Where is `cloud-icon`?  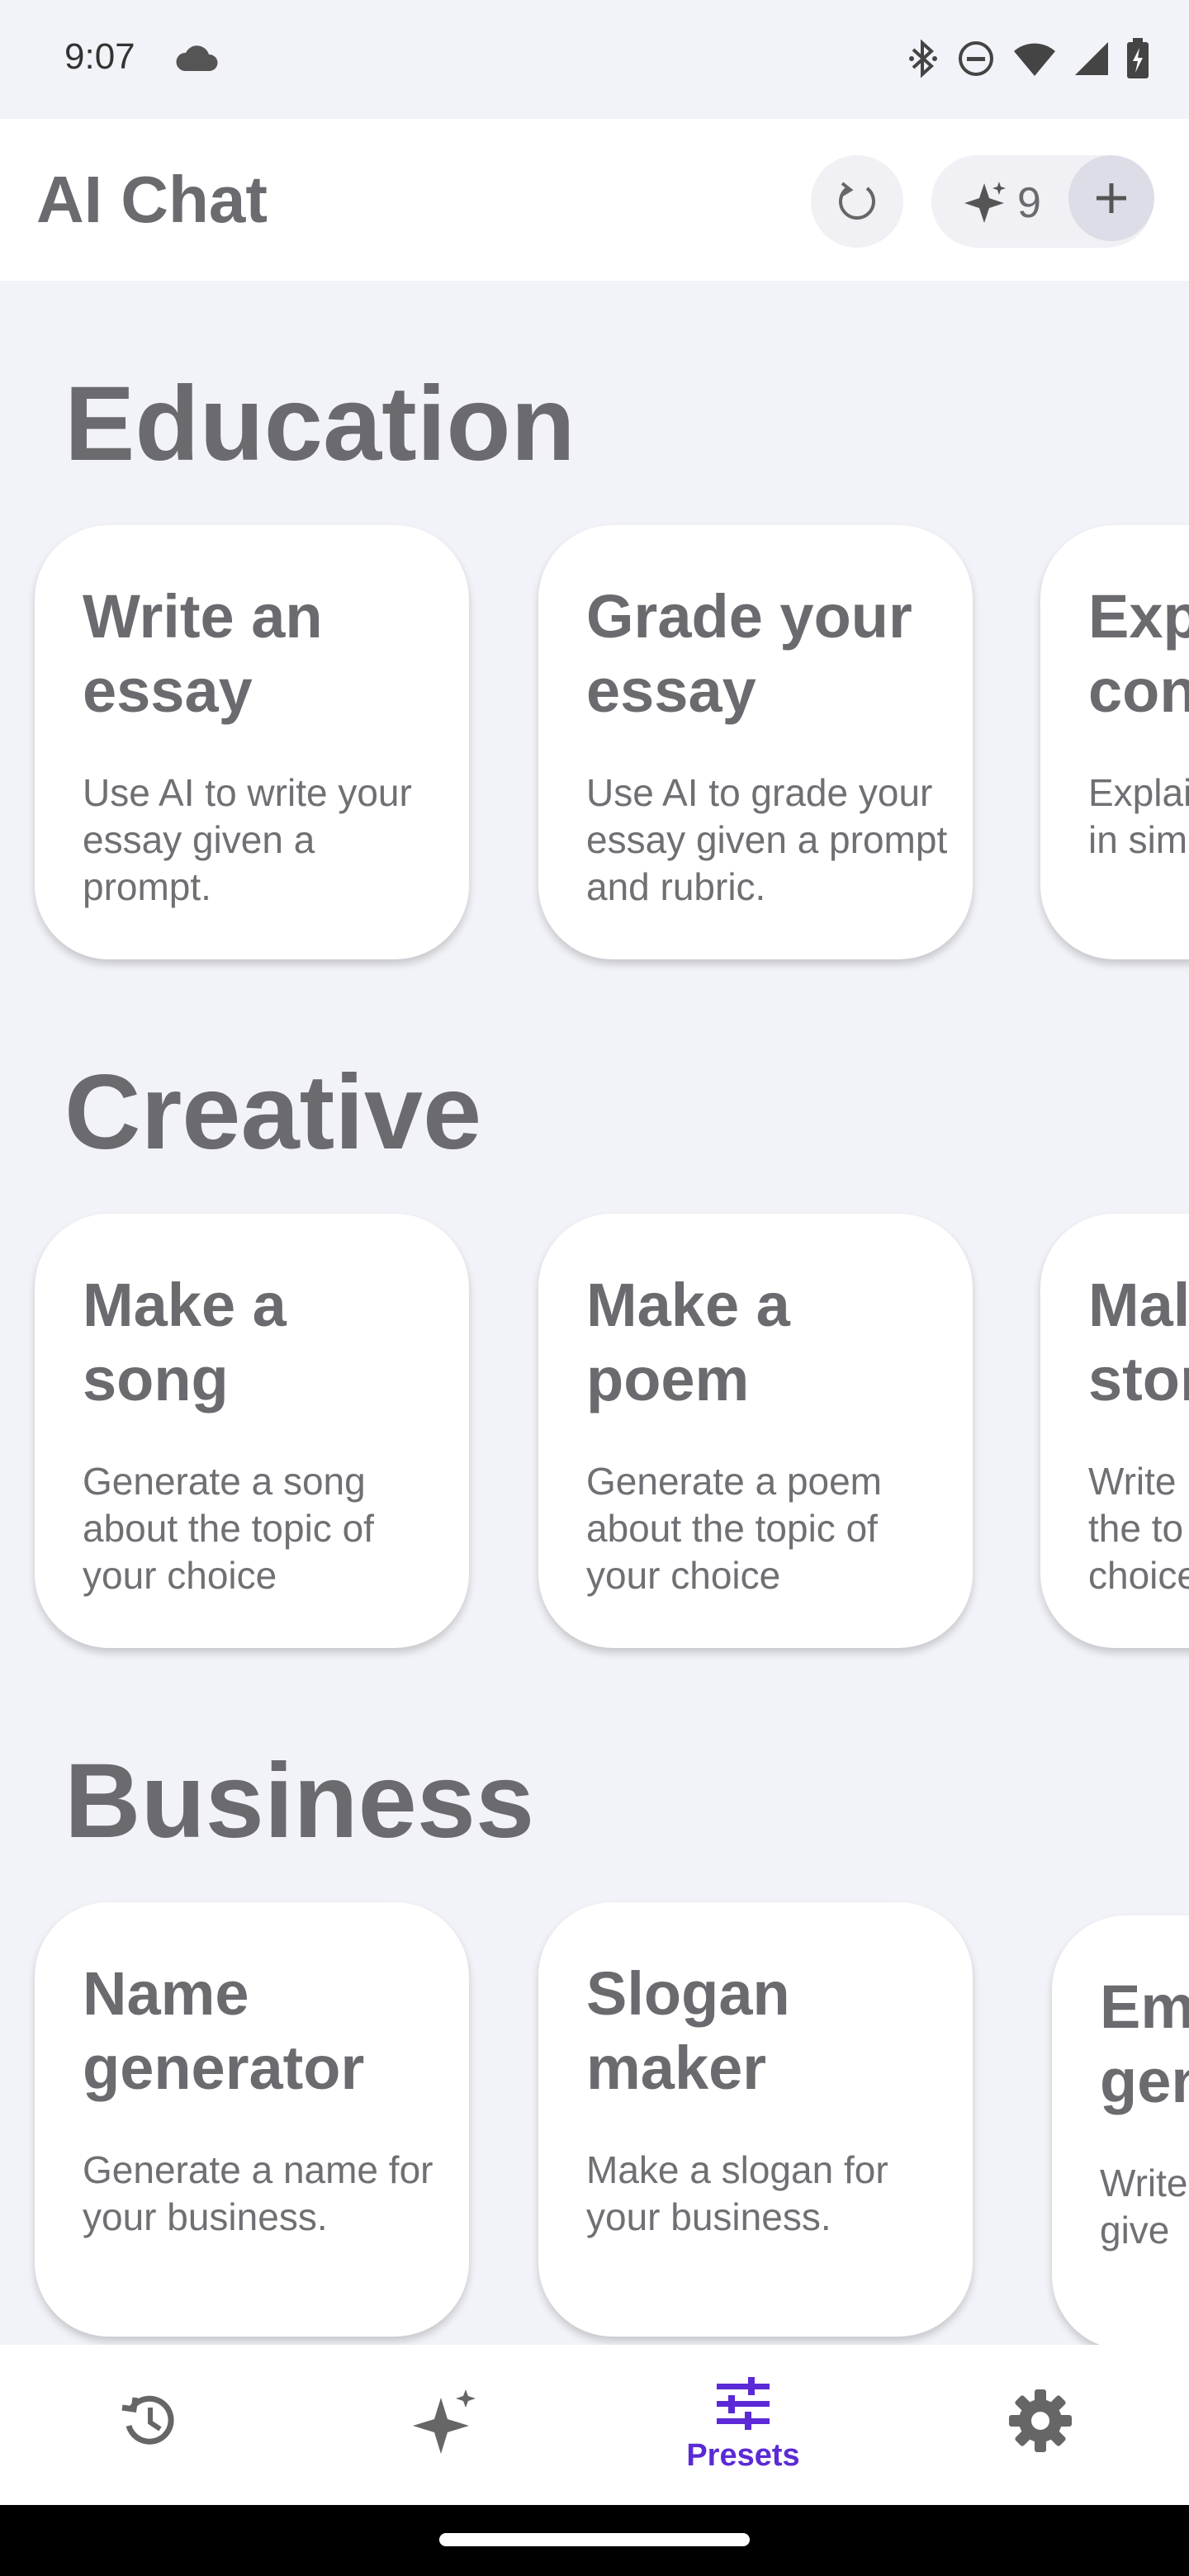
cloud-icon is located at coordinates (197, 58).